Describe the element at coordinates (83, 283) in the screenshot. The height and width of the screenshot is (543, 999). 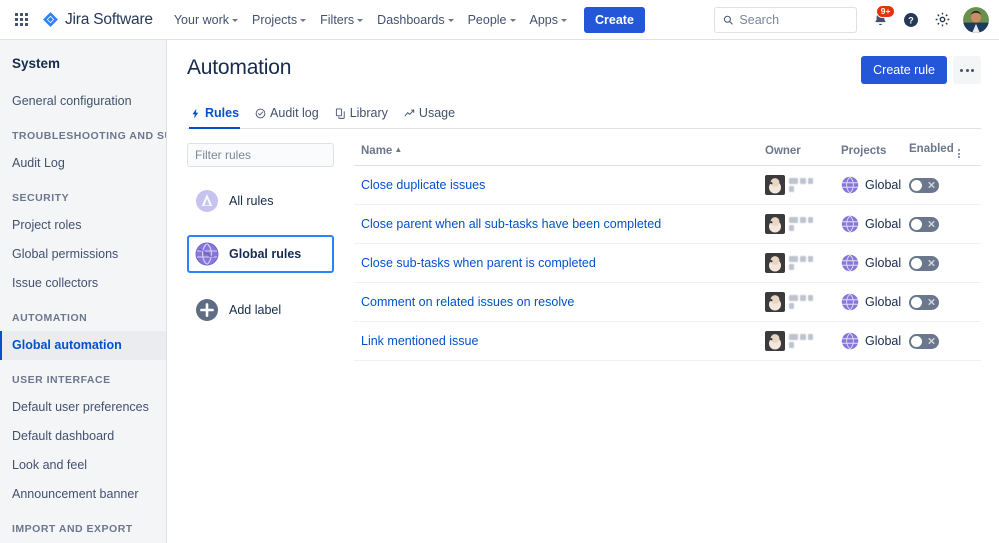
I see `sidebar-item-issue-collectors: Issue collectors` at that location.